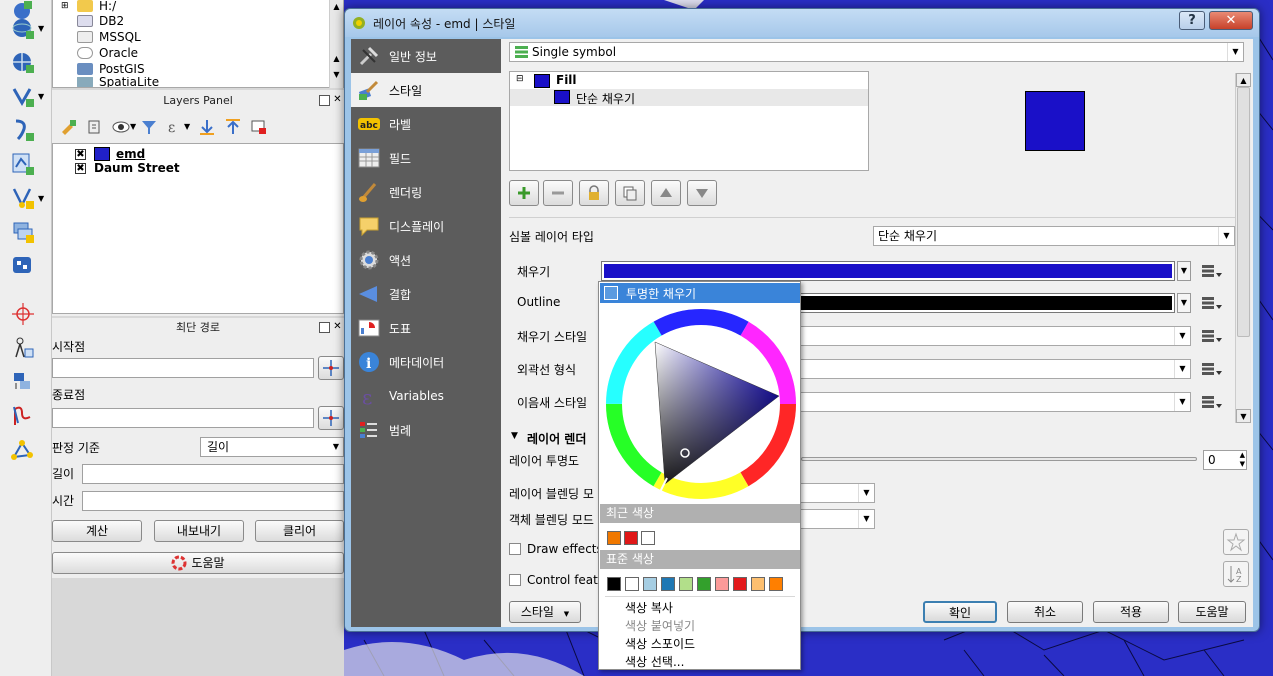 This screenshot has width=1273, height=676. What do you see at coordinates (1225, 460) in the screenshot?
I see `opacity-spinbox: 0 ▲ ▼` at bounding box center [1225, 460].